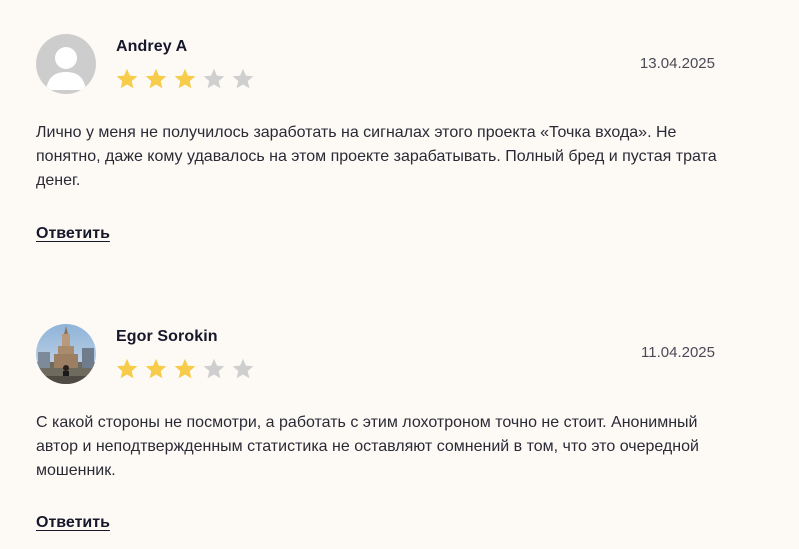  I want to click on review-date: 11.04.2025, so click(678, 352).